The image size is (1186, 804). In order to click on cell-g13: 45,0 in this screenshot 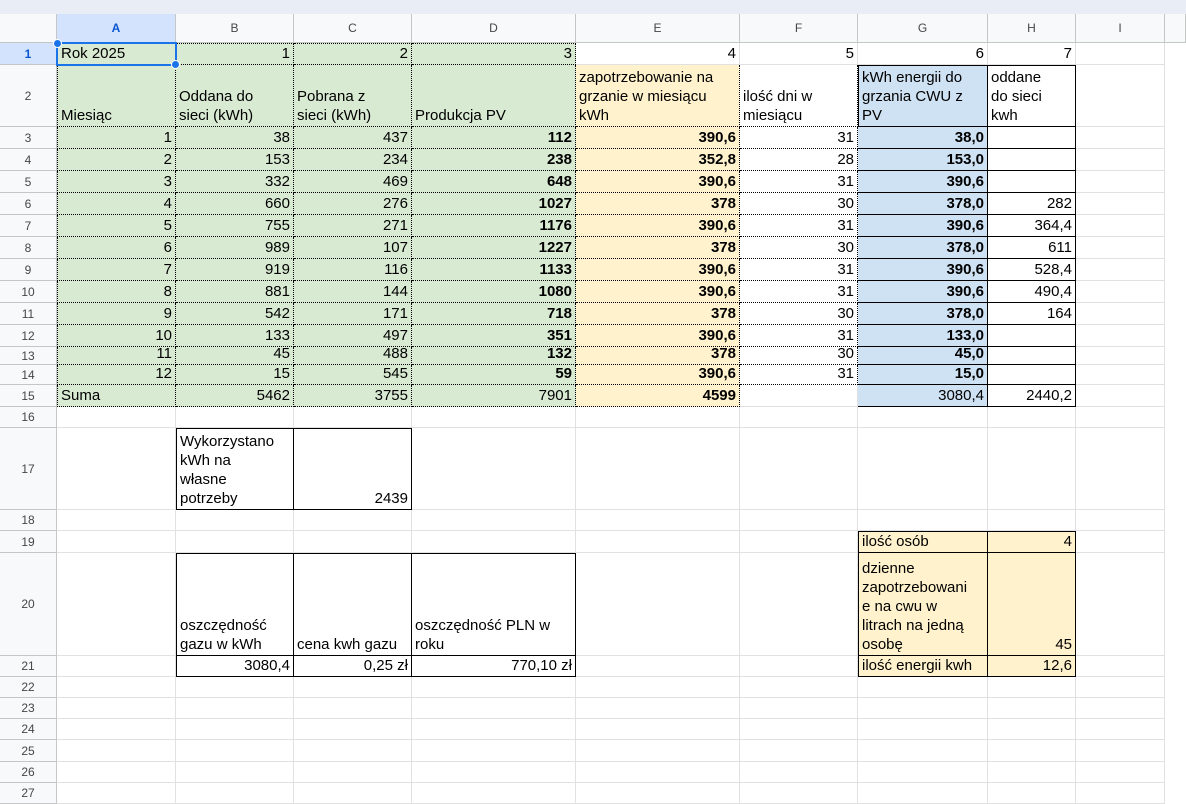, I will do `click(923, 356)`.